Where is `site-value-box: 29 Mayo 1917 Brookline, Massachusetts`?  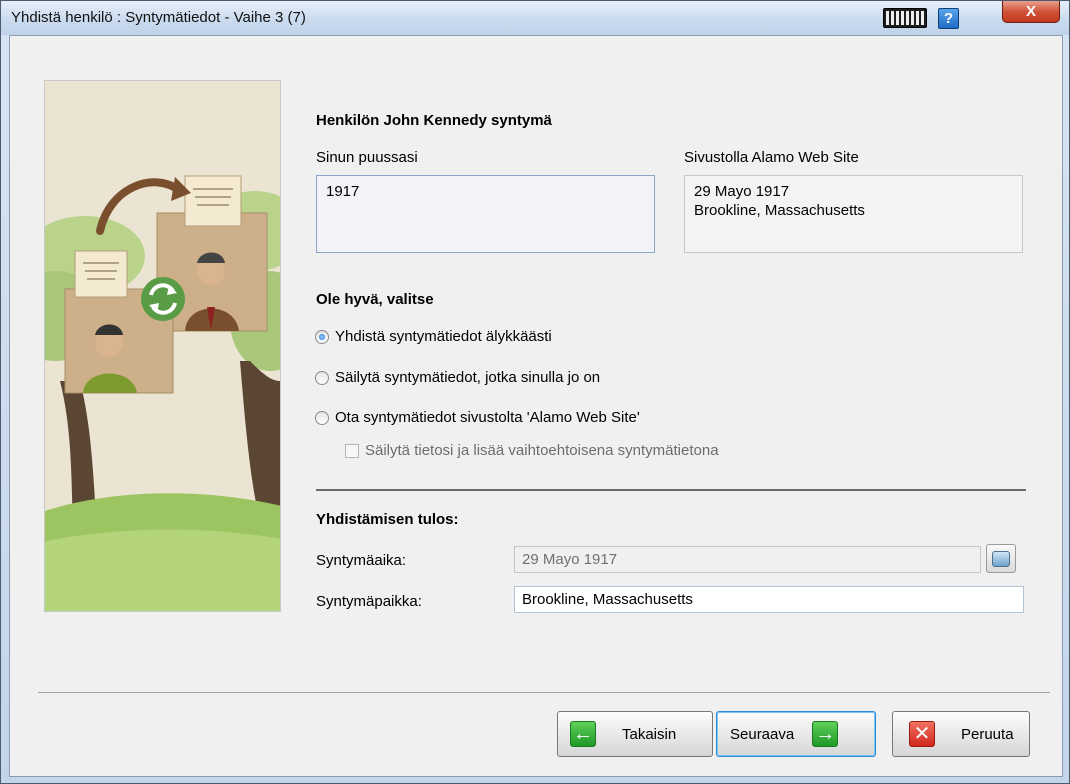 site-value-box: 29 Mayo 1917 Brookline, Massachusetts is located at coordinates (853, 214).